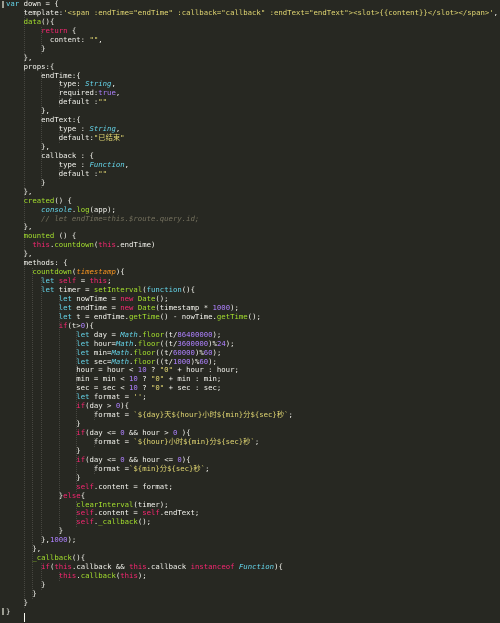  What do you see at coordinates (146, 298) in the screenshot?
I see `code-token: Date` at bounding box center [146, 298].